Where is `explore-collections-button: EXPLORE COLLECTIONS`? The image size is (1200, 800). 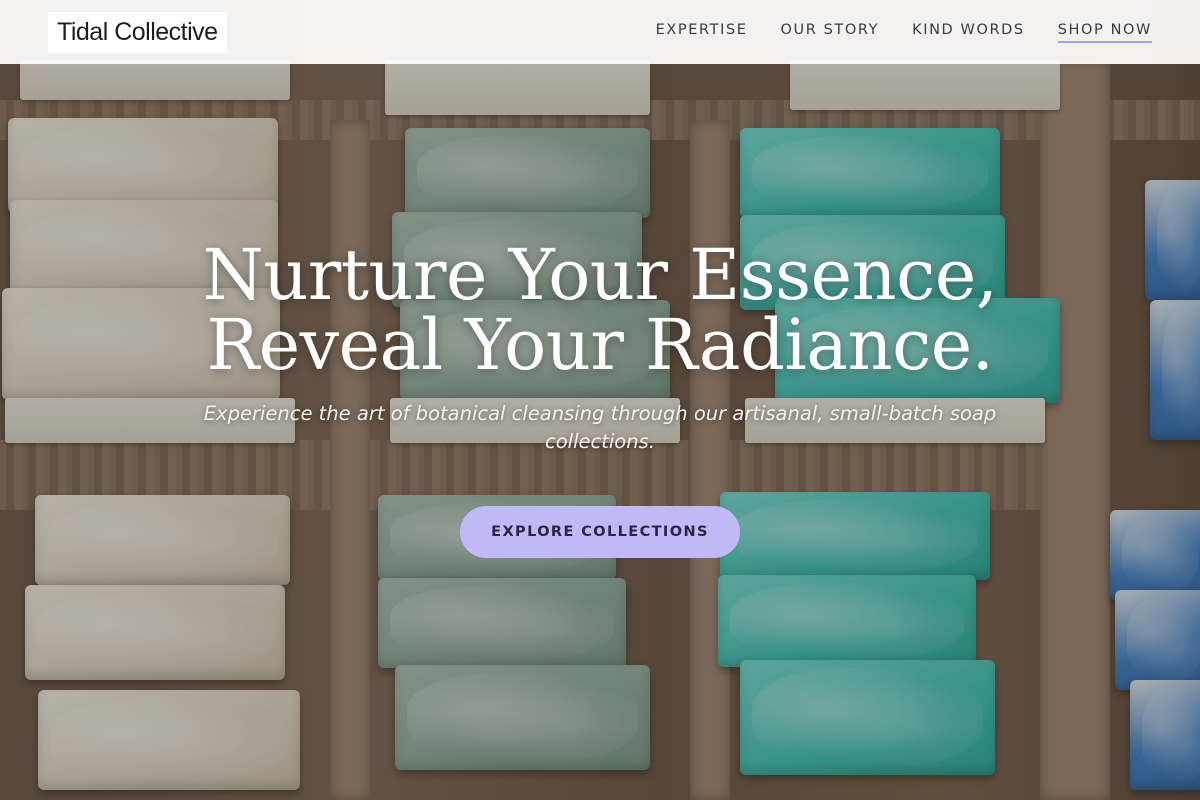 explore-collections-button: EXPLORE COLLECTIONS is located at coordinates (600, 532).